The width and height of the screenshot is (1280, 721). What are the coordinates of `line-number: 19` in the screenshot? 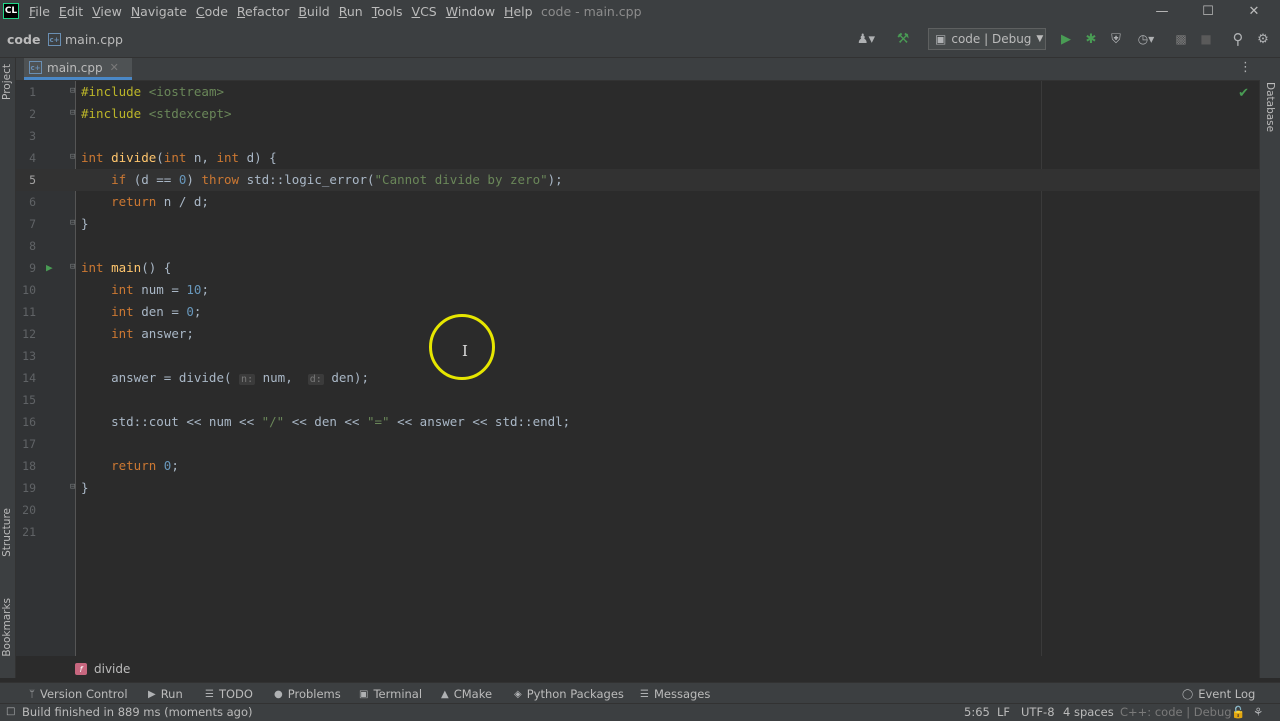 It's located at (26, 488).